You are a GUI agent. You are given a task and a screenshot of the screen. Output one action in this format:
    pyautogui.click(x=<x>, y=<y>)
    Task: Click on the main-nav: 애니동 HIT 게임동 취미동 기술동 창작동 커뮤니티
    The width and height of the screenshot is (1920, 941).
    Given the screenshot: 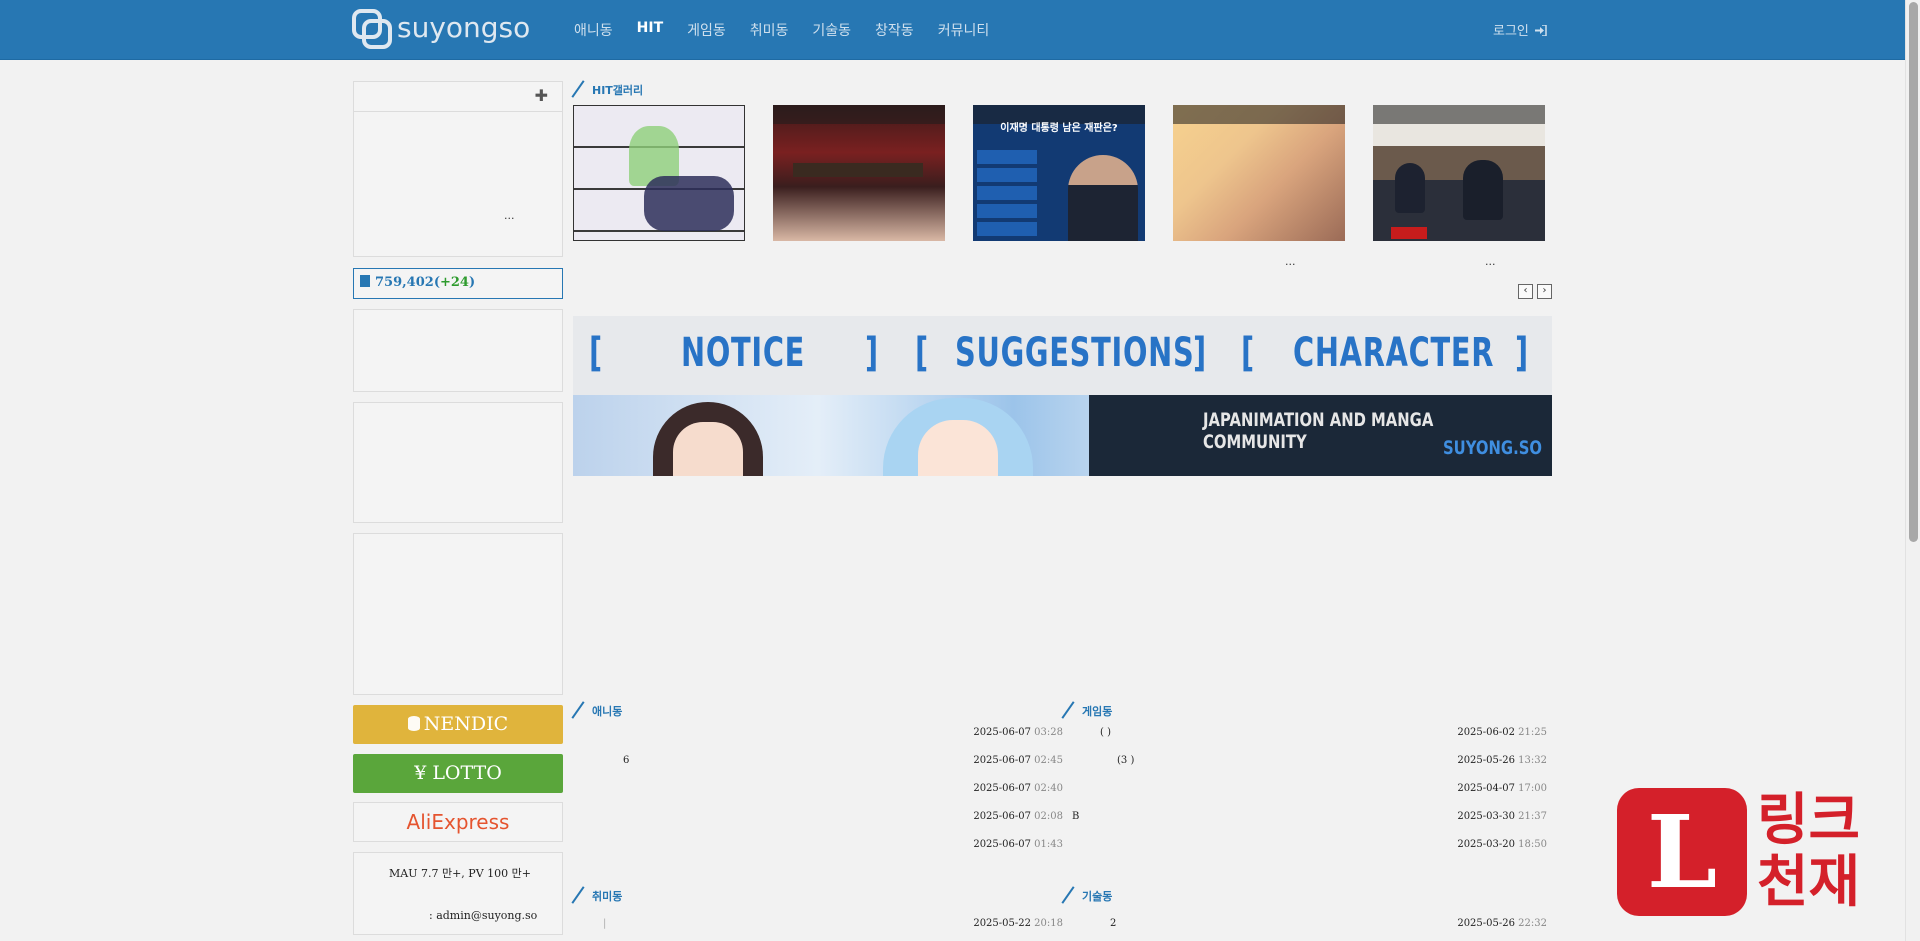 What is the action you would take?
    pyautogui.click(x=781, y=30)
    